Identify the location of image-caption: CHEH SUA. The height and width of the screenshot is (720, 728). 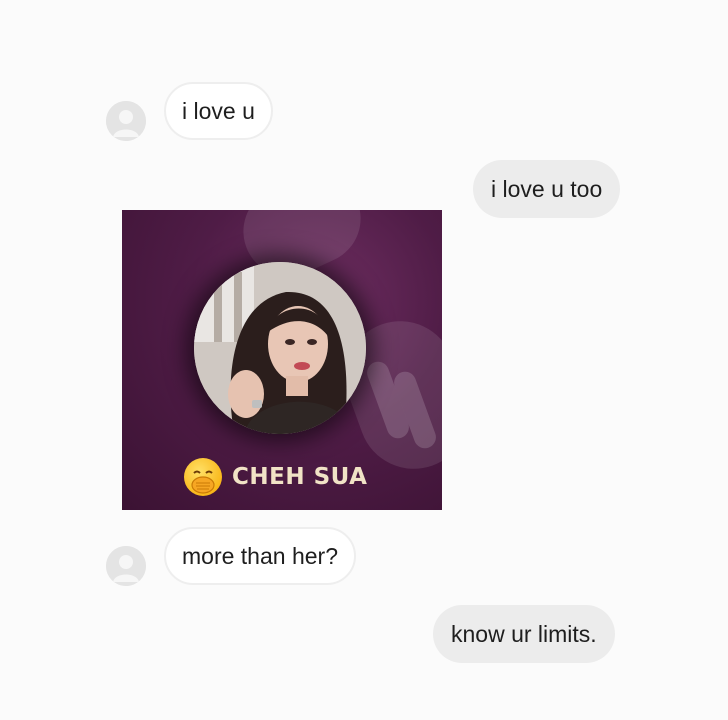
(275, 477).